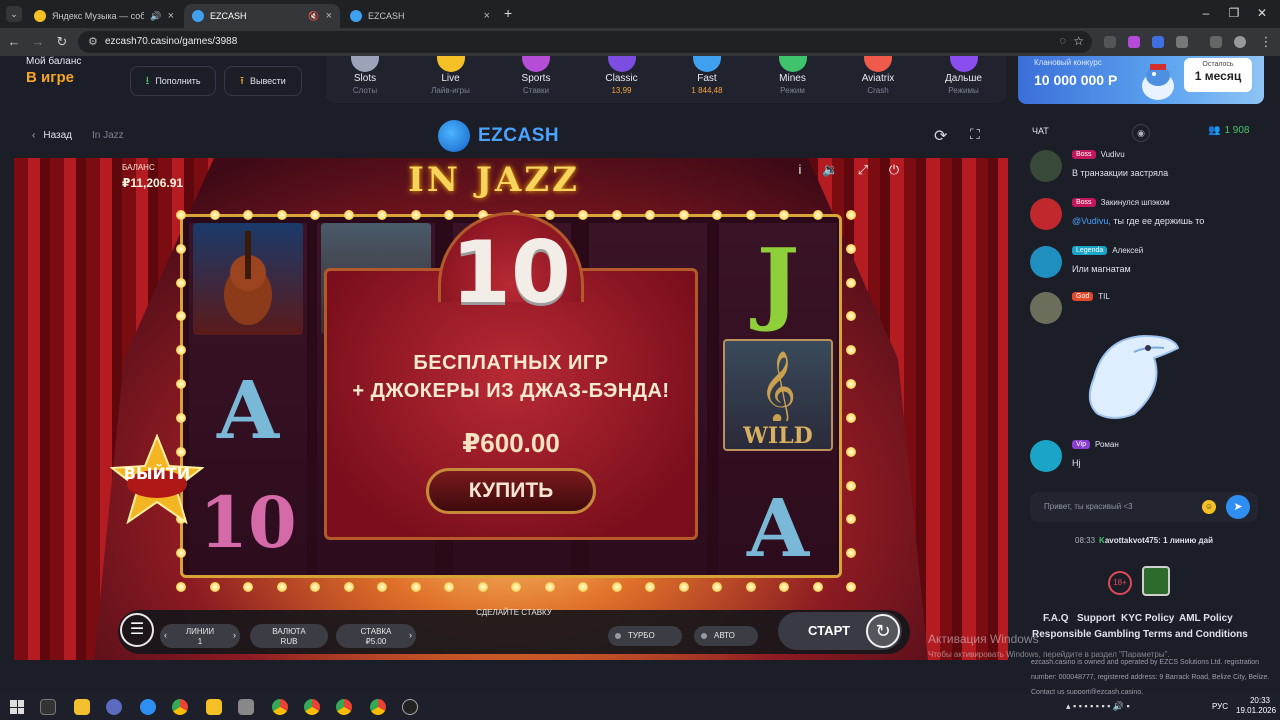 The width and height of the screenshot is (1280, 720). I want to click on profile-avatar, so click(1240, 42).